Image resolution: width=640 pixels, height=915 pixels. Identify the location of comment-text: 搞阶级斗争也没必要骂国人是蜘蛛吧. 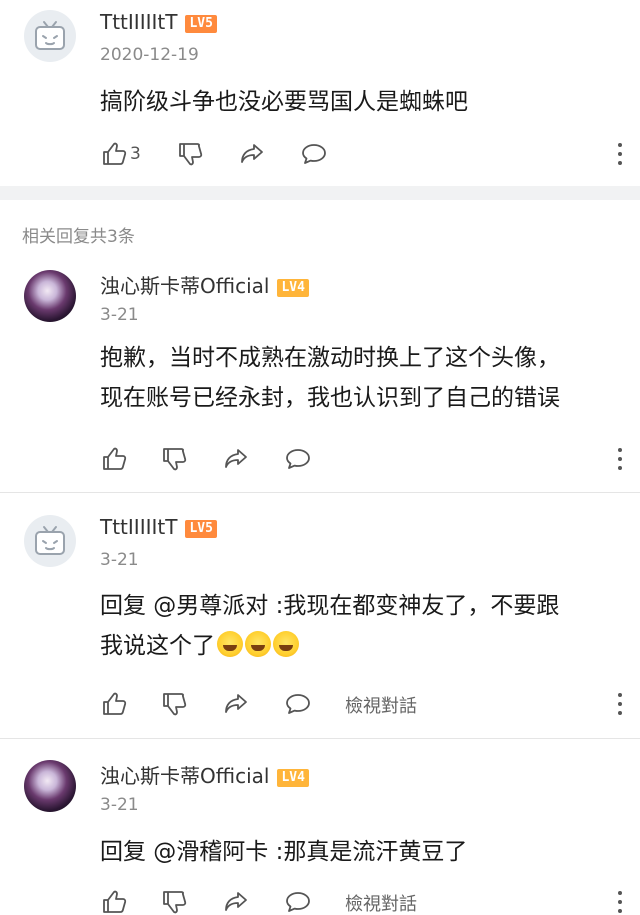
(360, 102).